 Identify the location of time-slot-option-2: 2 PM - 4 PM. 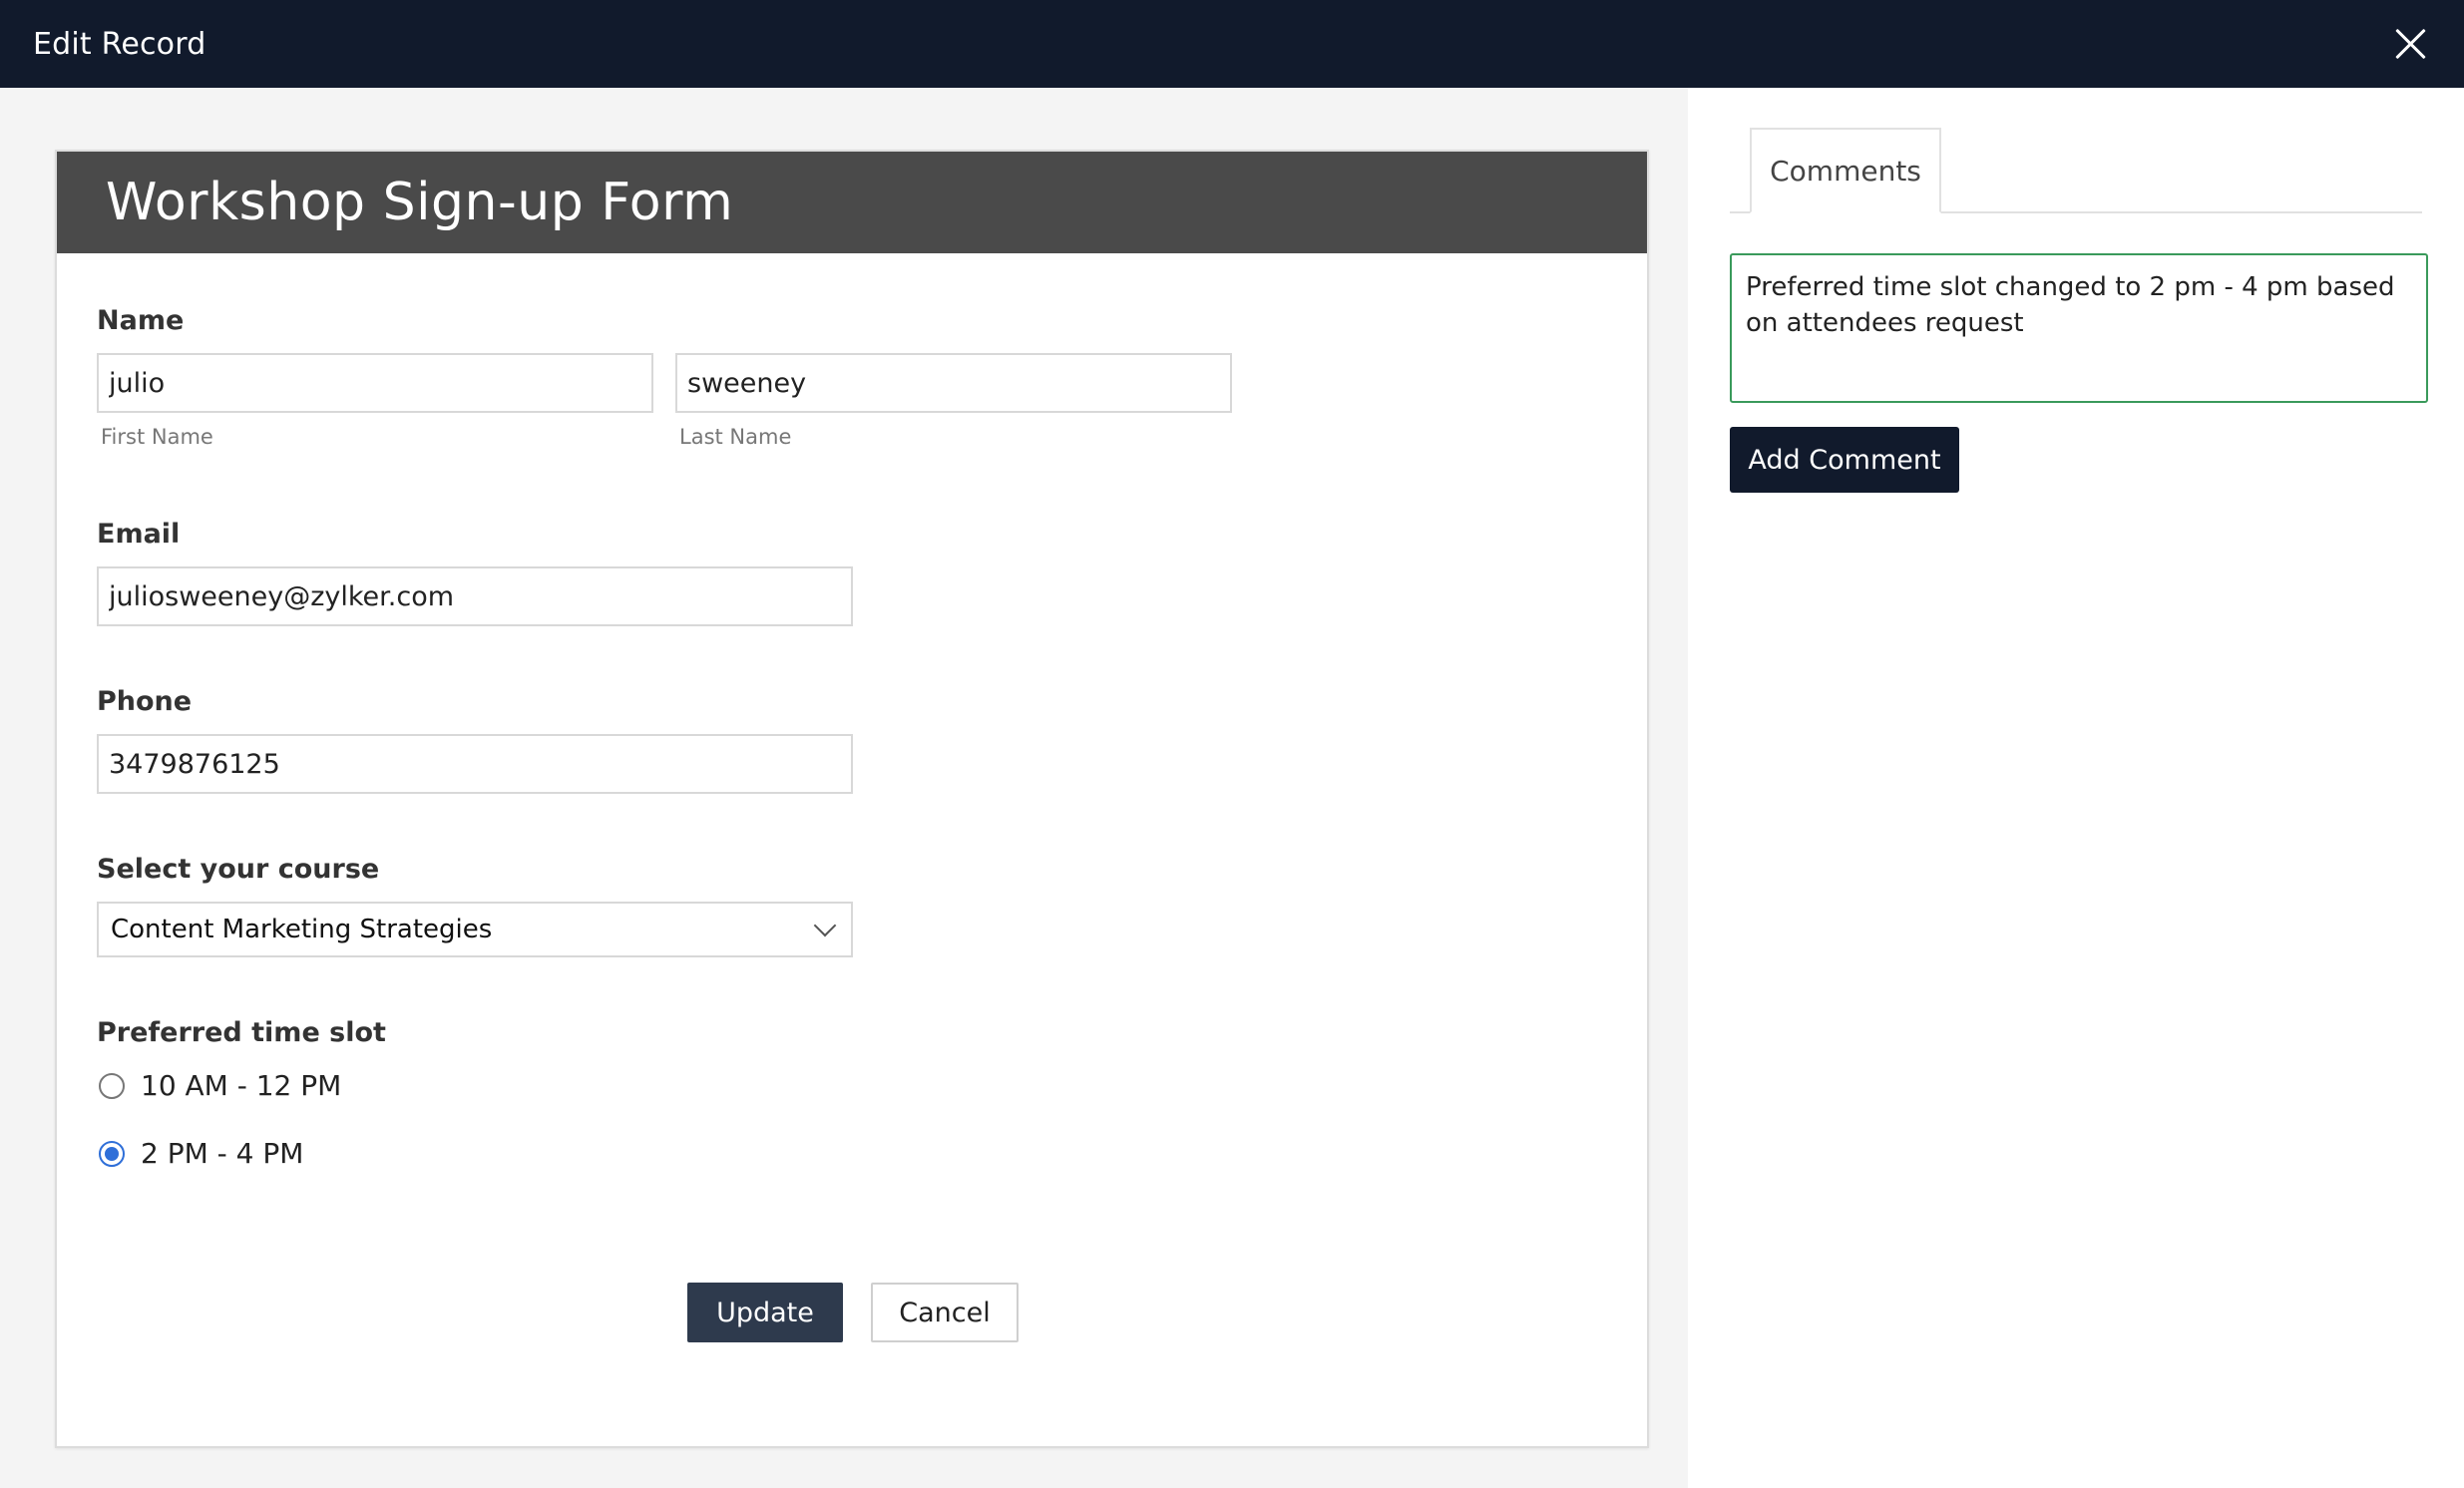
(201, 1153).